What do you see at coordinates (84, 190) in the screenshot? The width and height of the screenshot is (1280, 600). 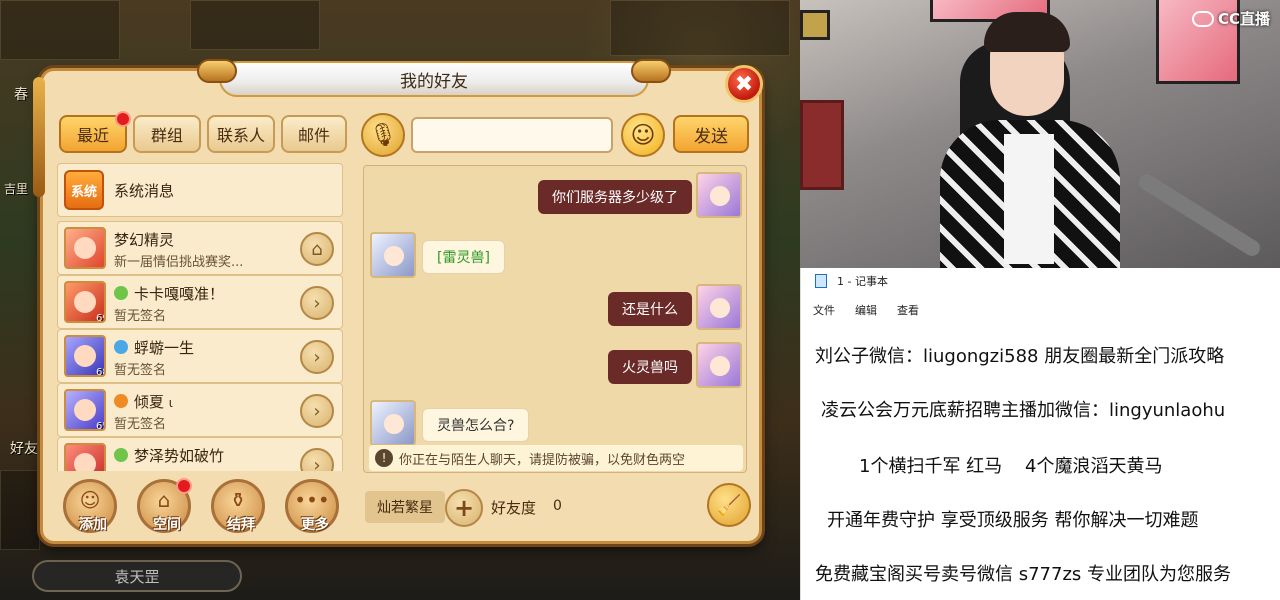 I see `system-icon: 系统` at bounding box center [84, 190].